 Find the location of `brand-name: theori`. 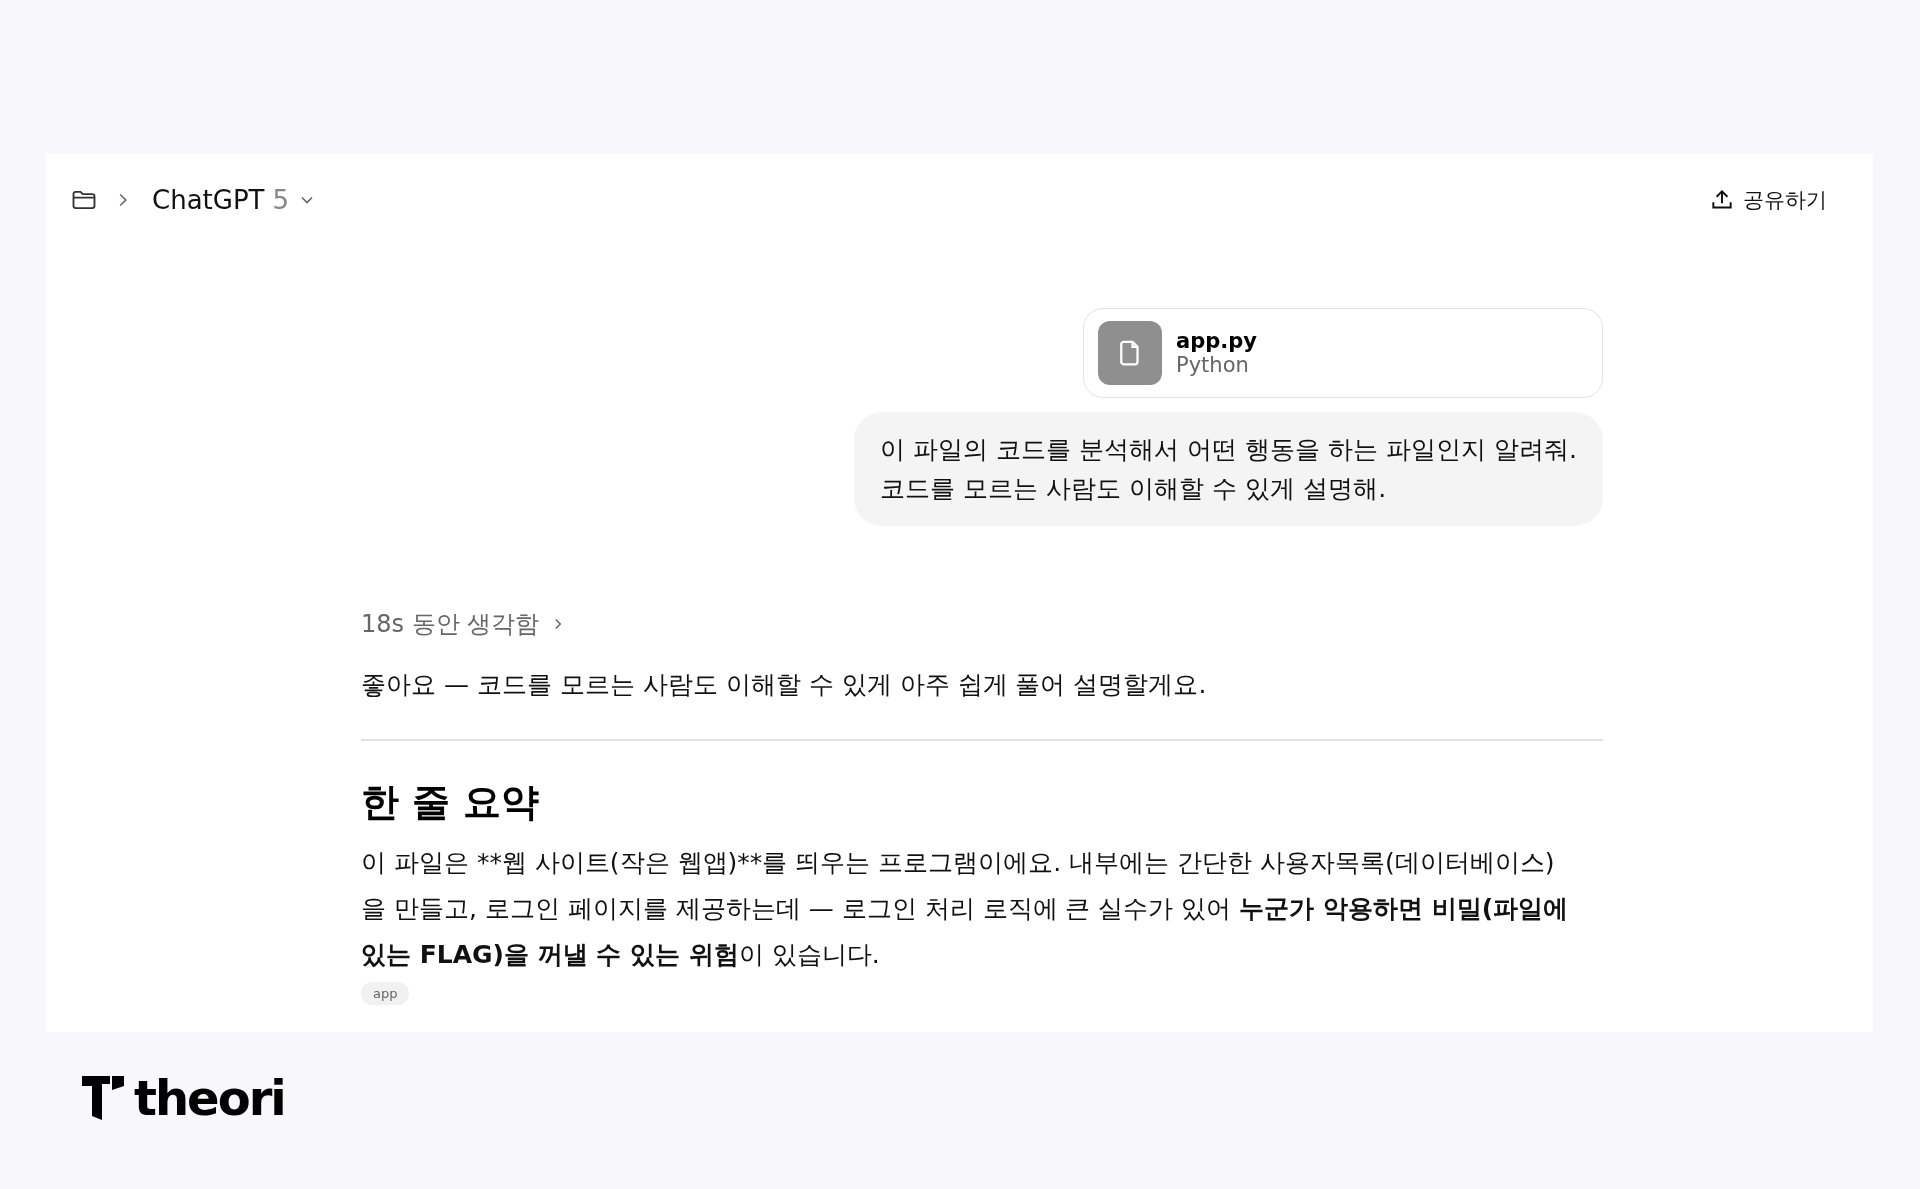

brand-name: theori is located at coordinates (209, 1098).